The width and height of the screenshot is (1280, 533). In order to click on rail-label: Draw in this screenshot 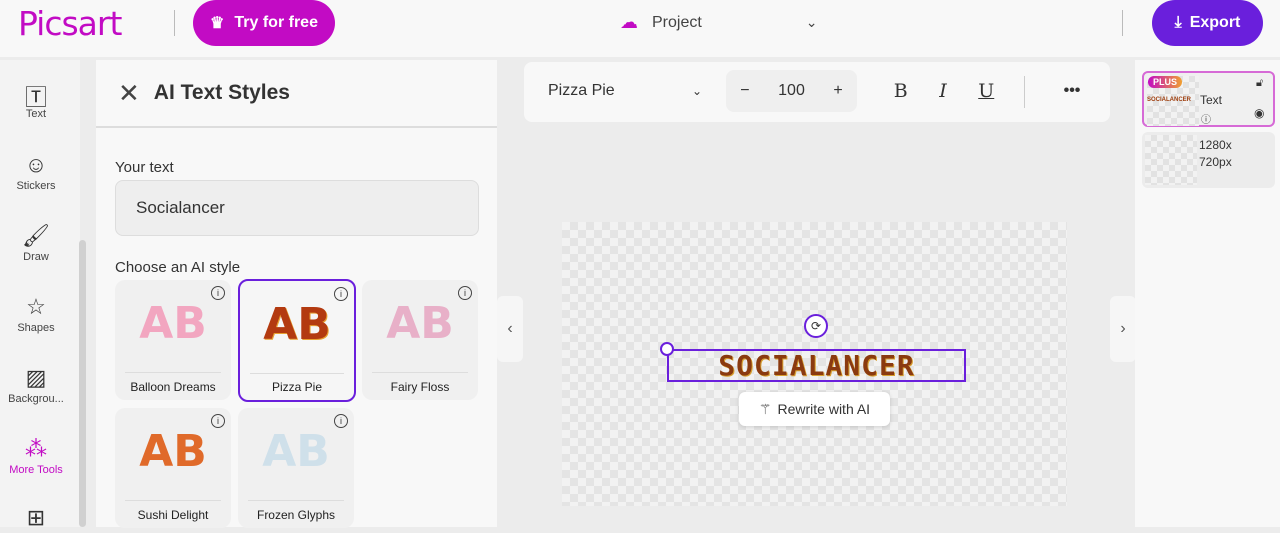, I will do `click(36, 257)`.